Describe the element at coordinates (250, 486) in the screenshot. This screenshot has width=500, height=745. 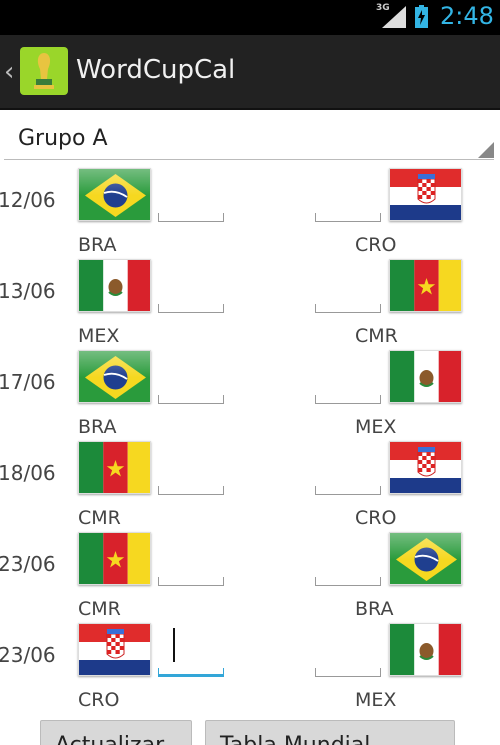
I see `match-row: 18/06 CMR CRO` at that location.